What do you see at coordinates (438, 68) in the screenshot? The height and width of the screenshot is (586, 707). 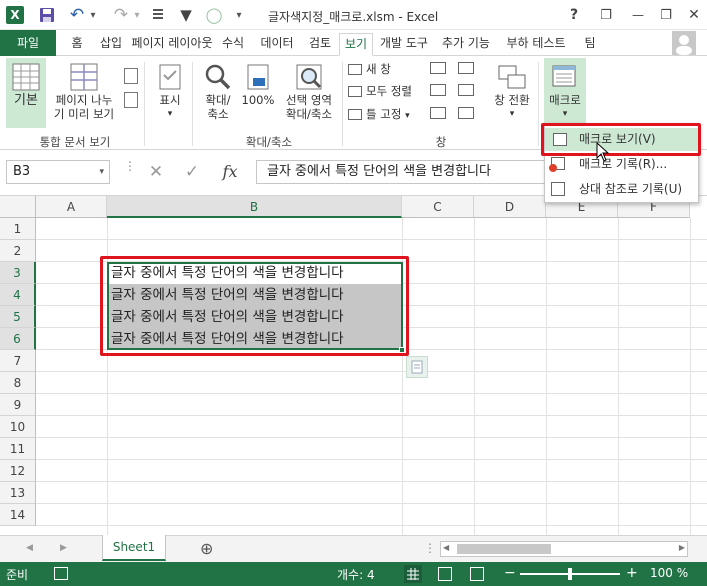 I see `split-icon` at bounding box center [438, 68].